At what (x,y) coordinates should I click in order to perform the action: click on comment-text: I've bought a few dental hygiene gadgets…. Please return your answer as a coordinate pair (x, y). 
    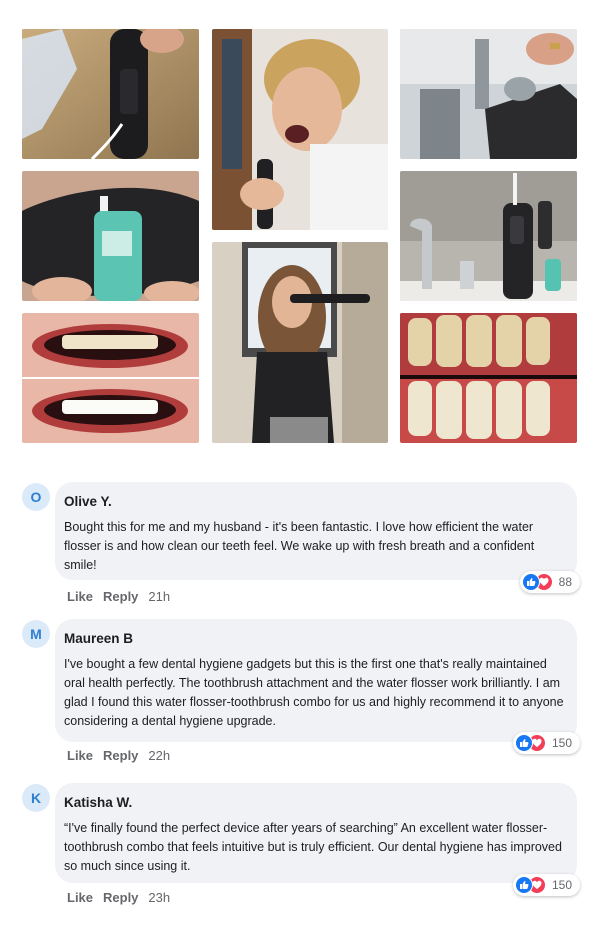
    Looking at the image, I should click on (314, 692).